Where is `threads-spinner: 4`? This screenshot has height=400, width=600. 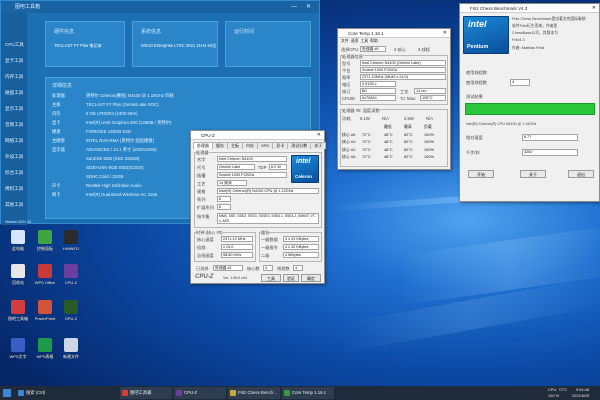 threads-spinner: 4 is located at coordinates (520, 82).